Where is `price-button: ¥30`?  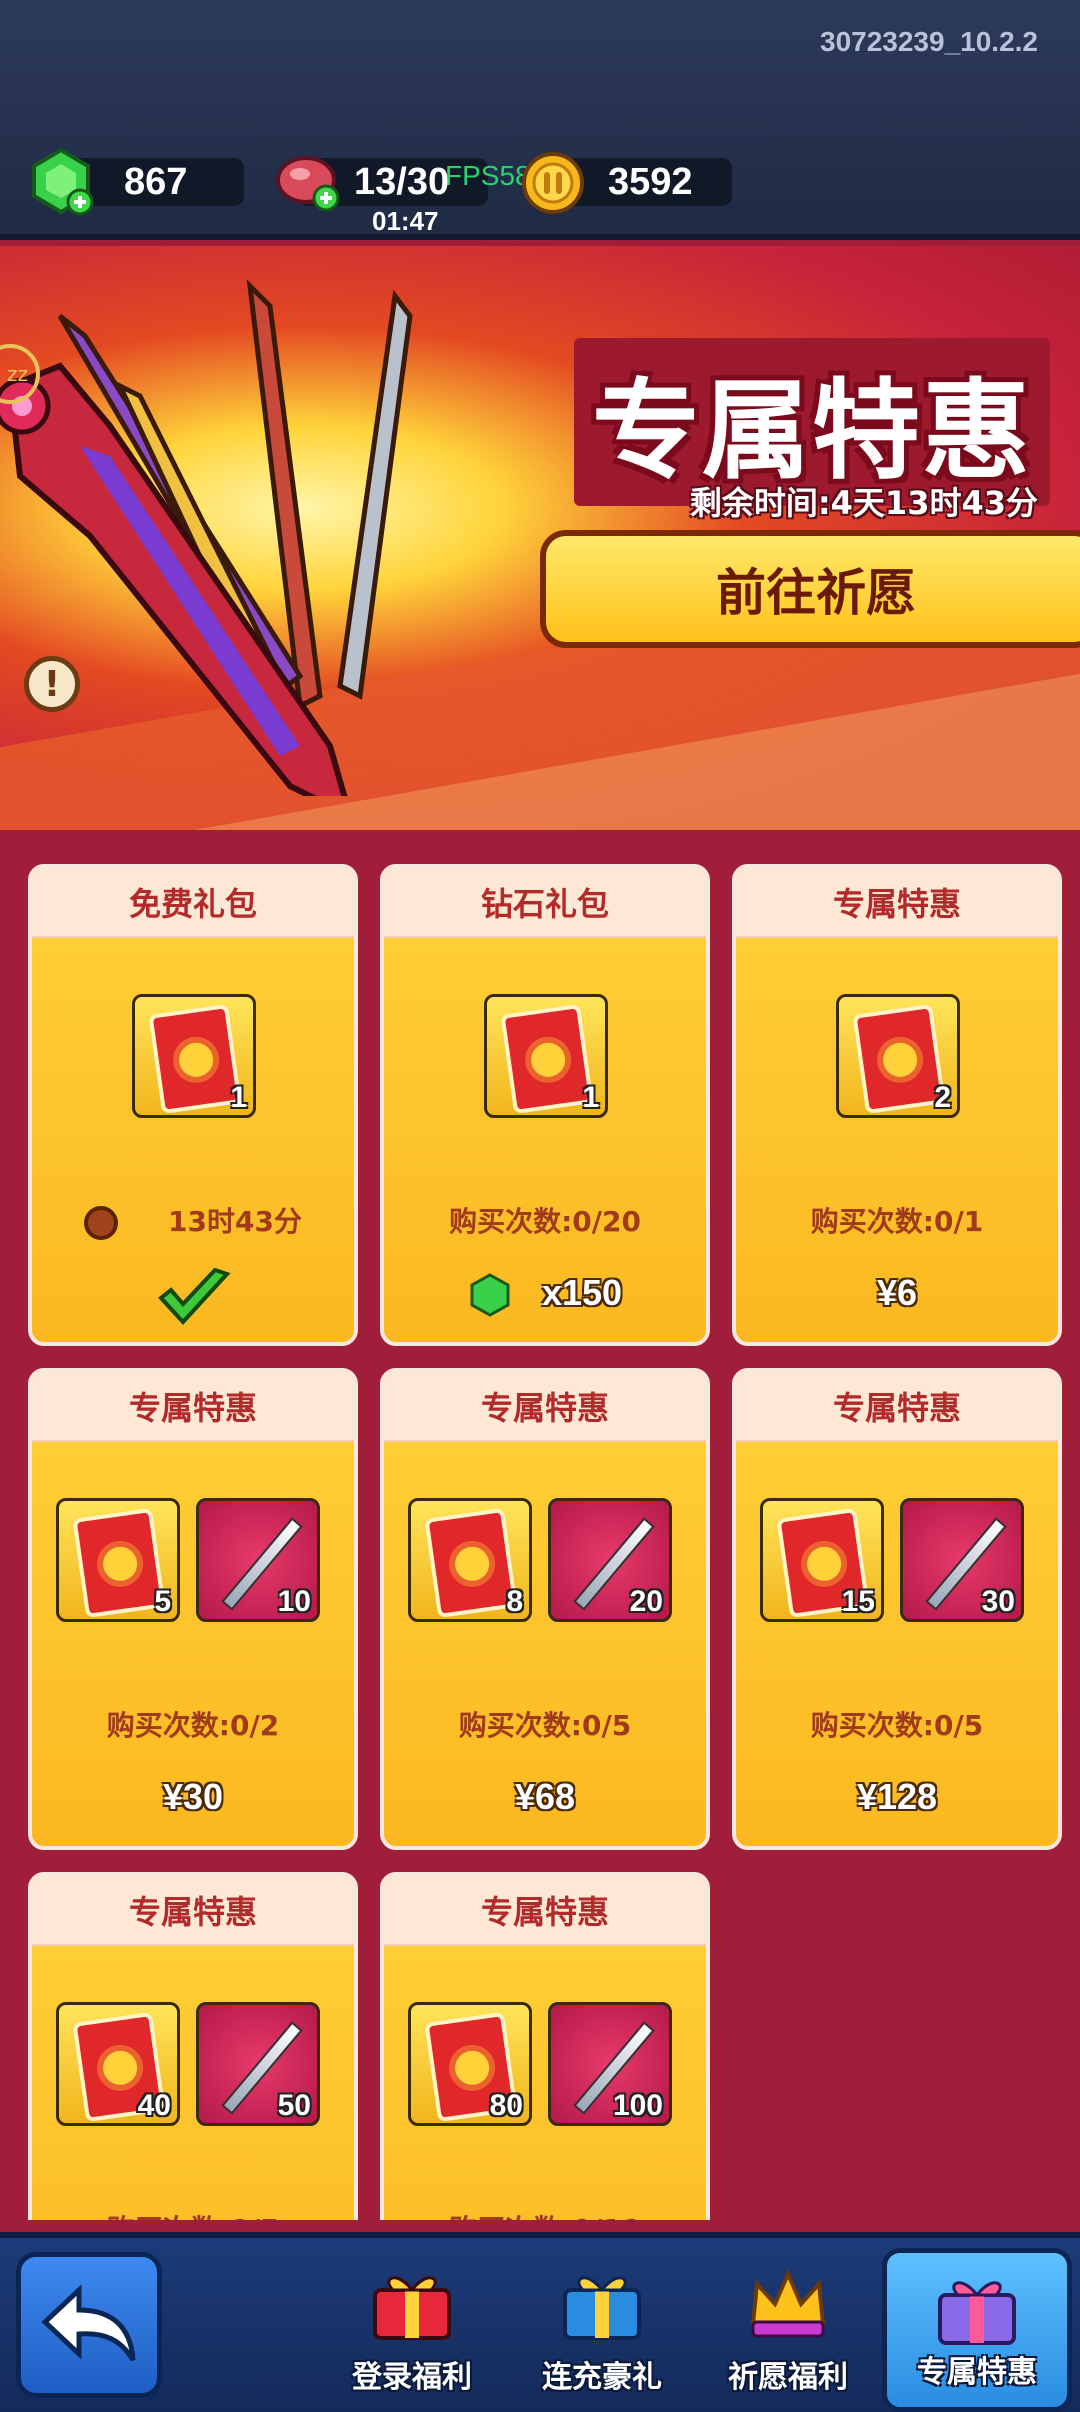 price-button: ¥30 is located at coordinates (193, 1797).